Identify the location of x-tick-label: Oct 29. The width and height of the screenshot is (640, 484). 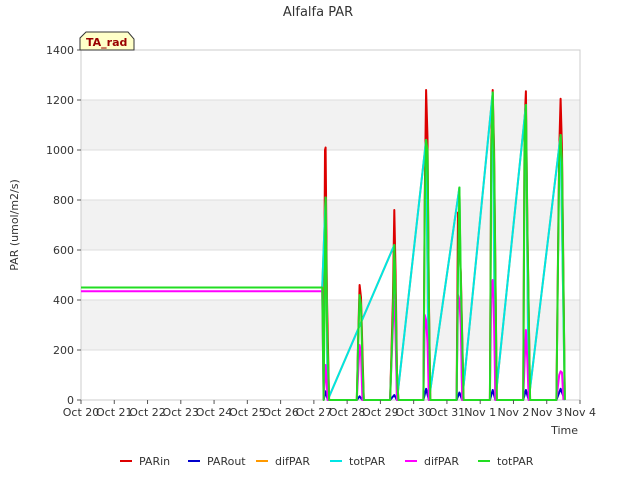
(380, 412).